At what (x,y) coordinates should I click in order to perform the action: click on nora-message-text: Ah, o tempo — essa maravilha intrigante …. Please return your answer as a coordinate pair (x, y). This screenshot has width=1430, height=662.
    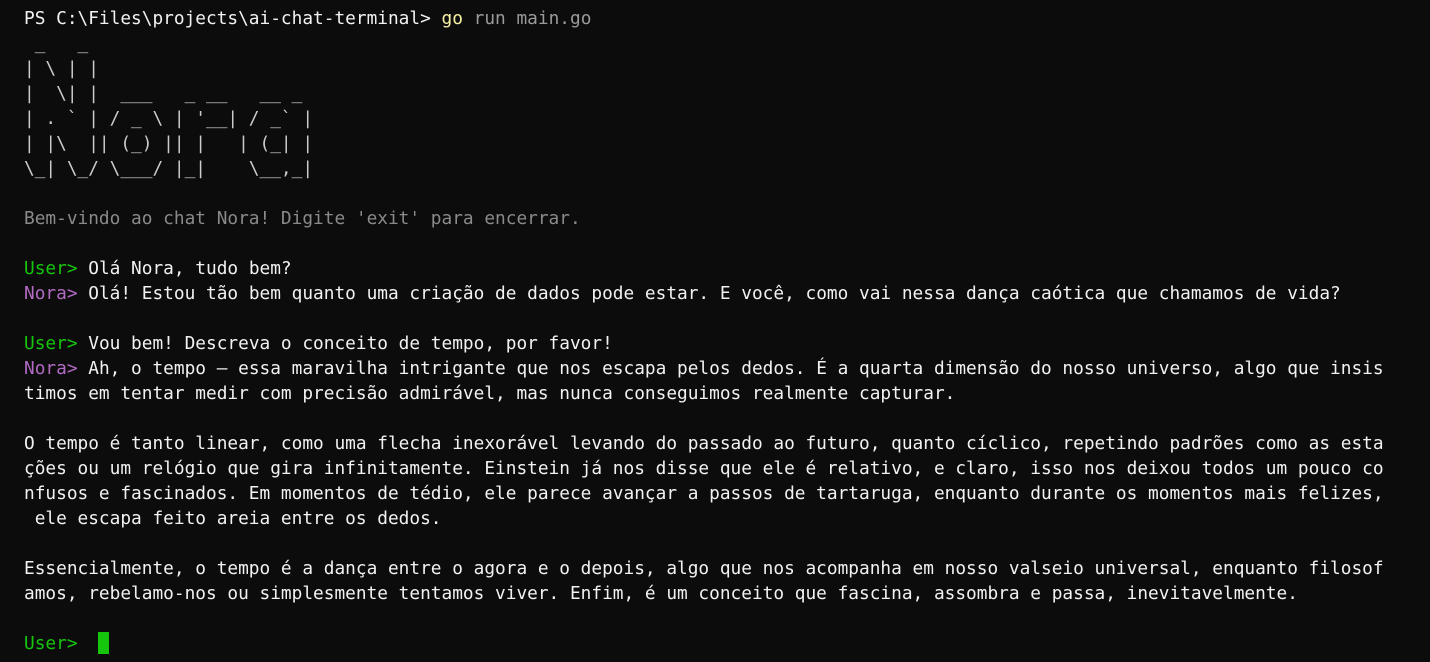
    Looking at the image, I should click on (736, 368).